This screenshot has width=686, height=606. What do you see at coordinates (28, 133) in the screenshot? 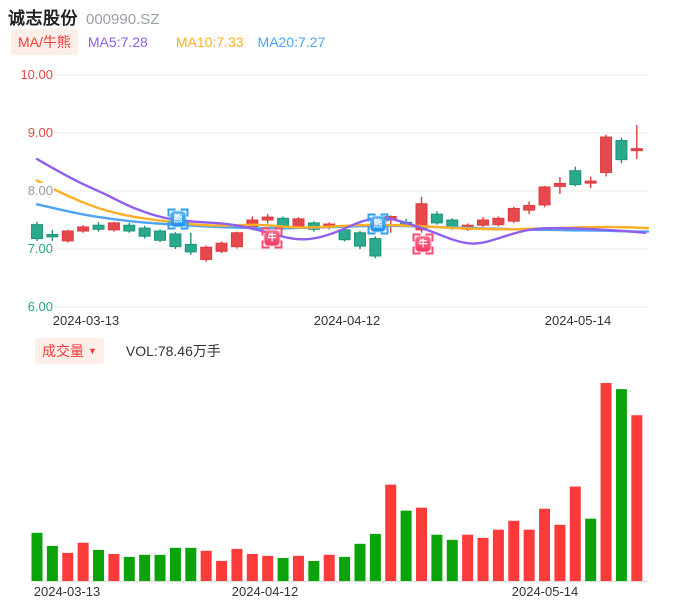
I see `price-axis-label: 9.00` at bounding box center [28, 133].